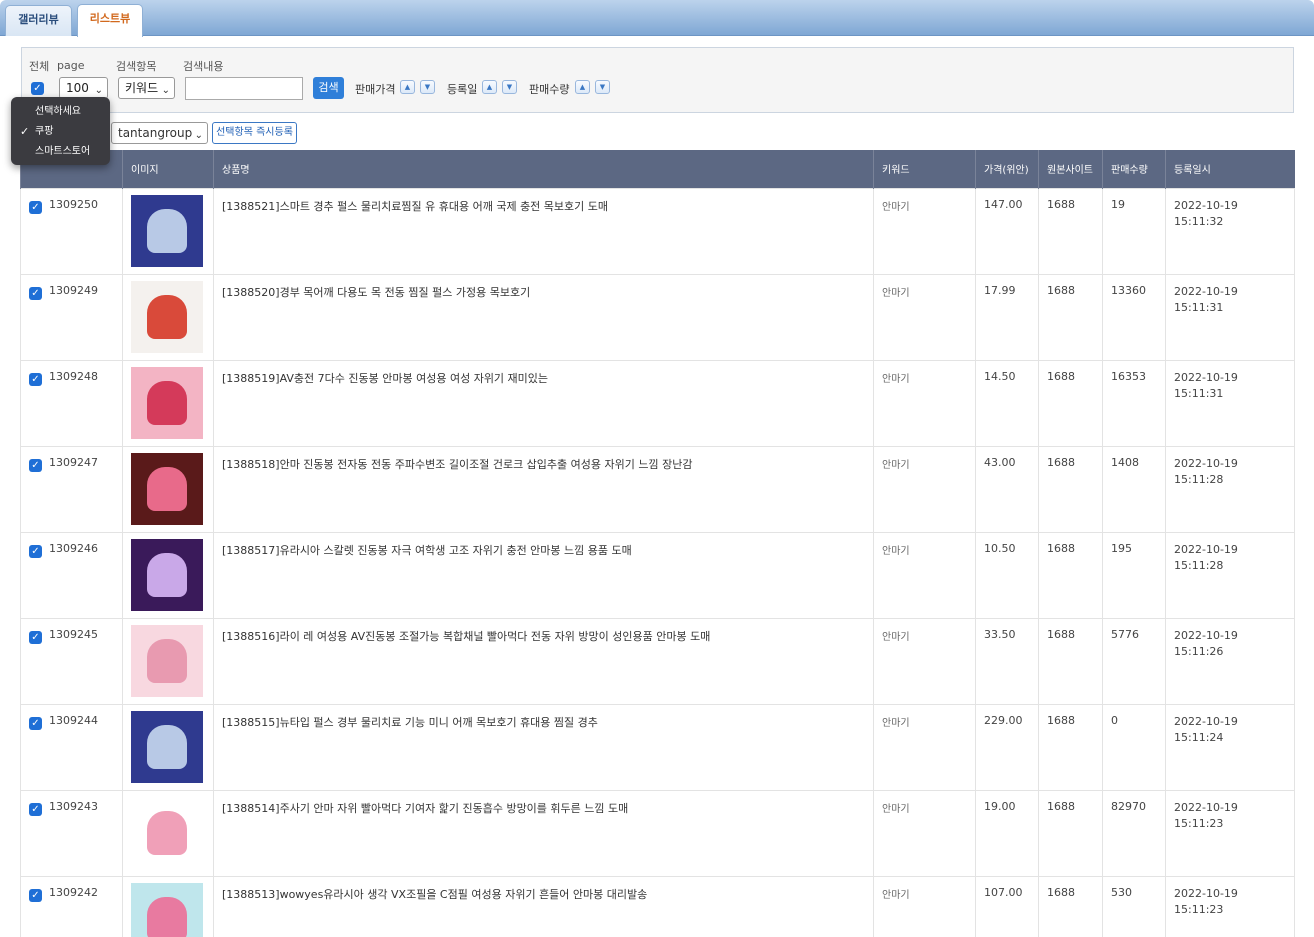 The height and width of the screenshot is (937, 1314). I want to click on menu-item-label: 쿠팡, so click(44, 131).